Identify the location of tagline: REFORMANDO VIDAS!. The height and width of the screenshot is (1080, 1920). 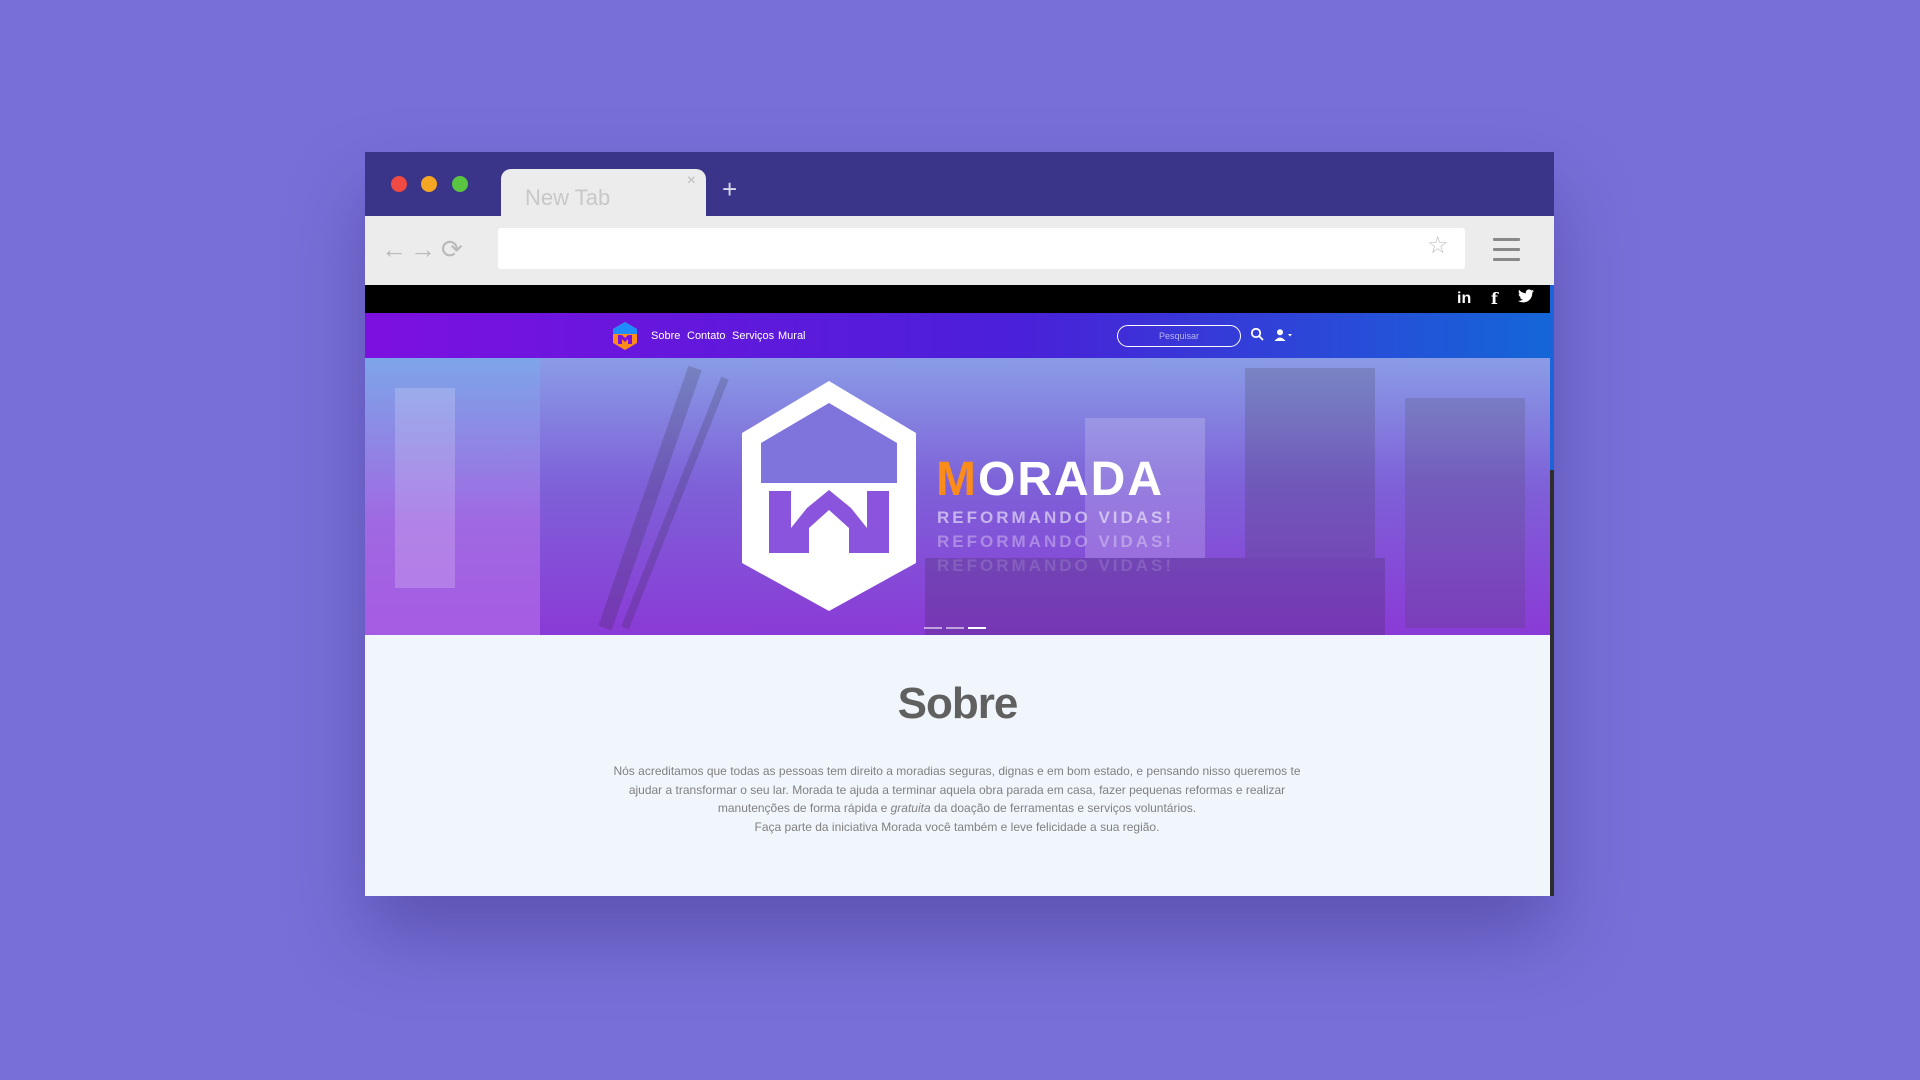
(1056, 517).